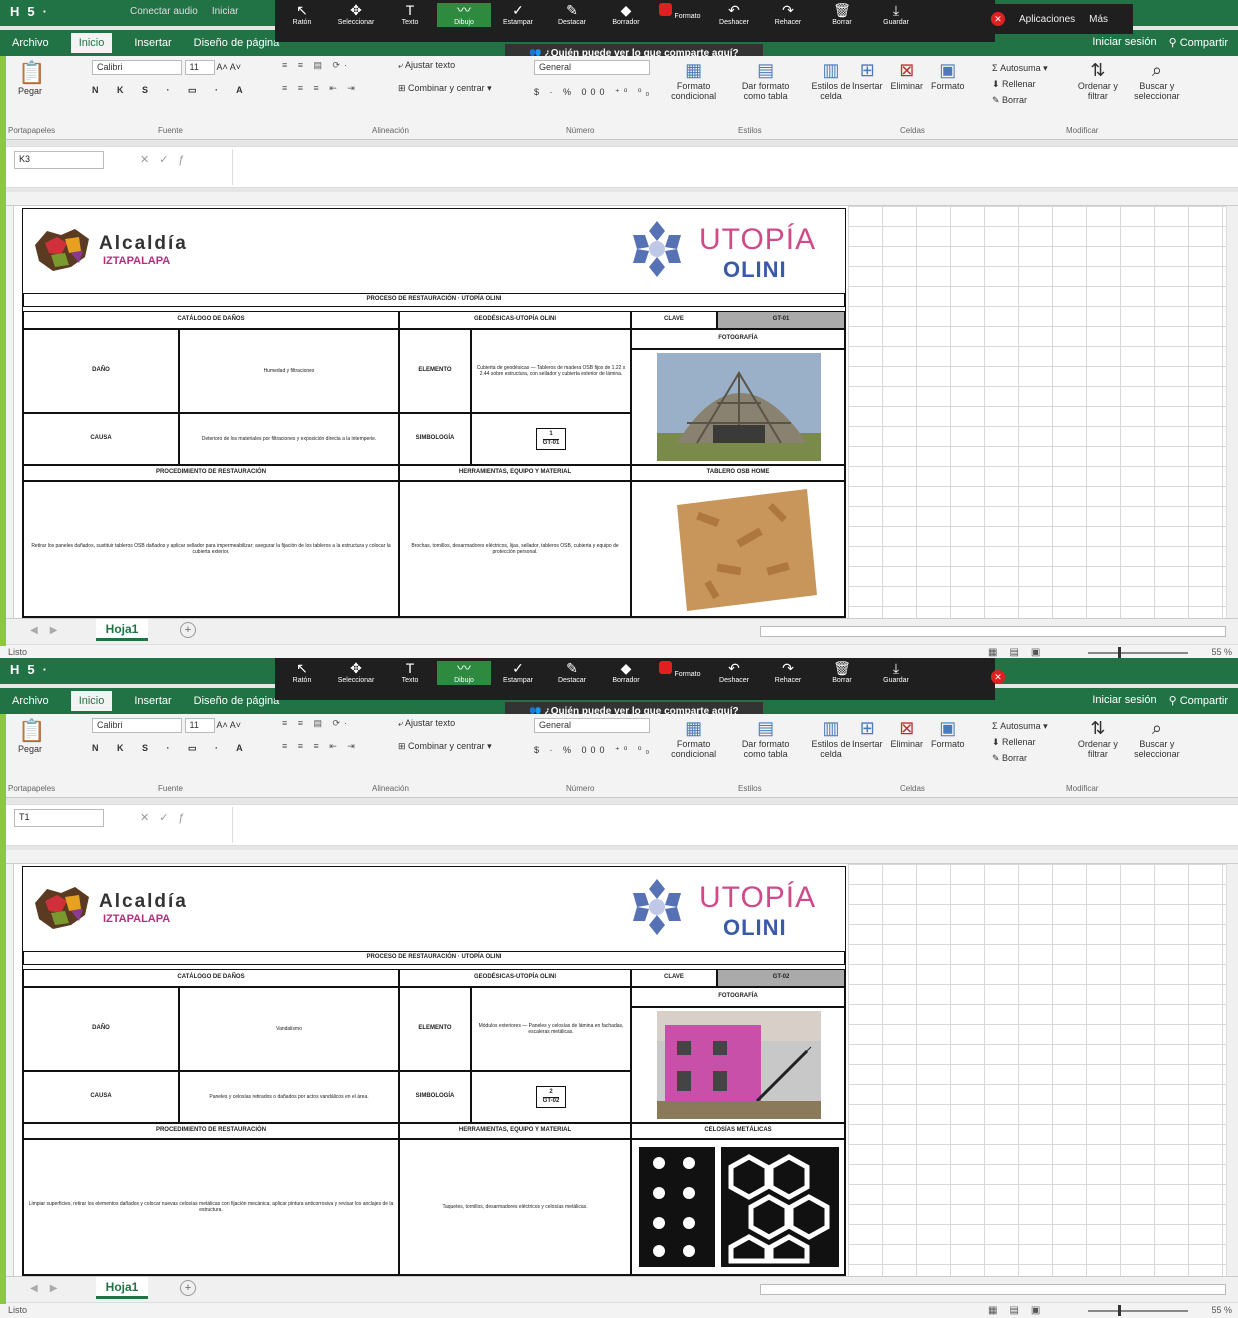 The width and height of the screenshot is (1238, 1318). What do you see at coordinates (1119, 1310) in the screenshot?
I see `zoom-slider-thumb` at bounding box center [1119, 1310].